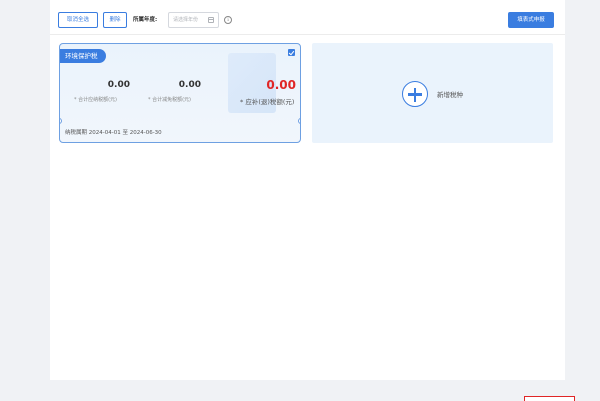 The width and height of the screenshot is (600, 401). Describe the element at coordinates (186, 20) in the screenshot. I see `year-placeholder: 请选择年份` at that location.